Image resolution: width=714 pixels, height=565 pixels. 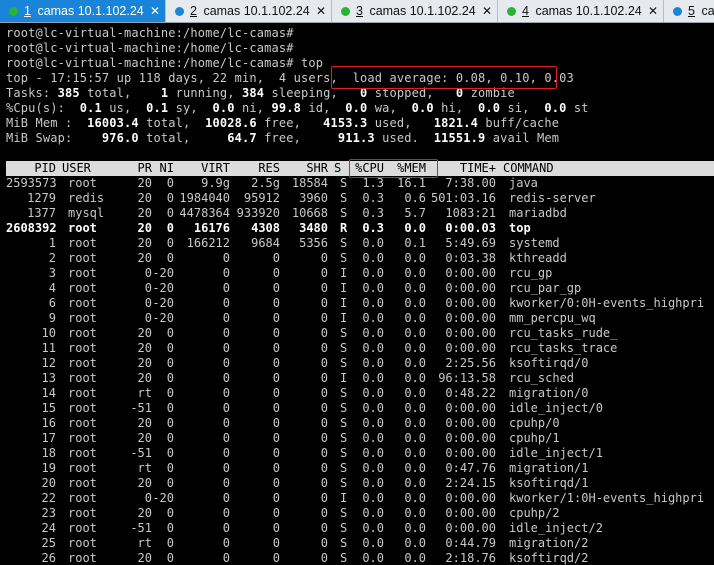 What do you see at coordinates (534, 423) in the screenshot?
I see `cell-cmd: cpuhp/0` at bounding box center [534, 423].